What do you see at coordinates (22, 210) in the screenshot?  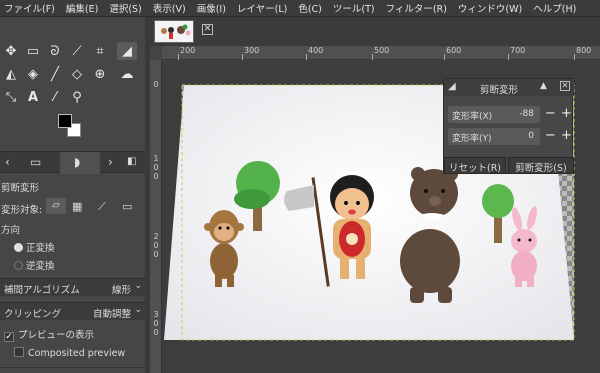 I see `transform-label: 変形対象:` at bounding box center [22, 210].